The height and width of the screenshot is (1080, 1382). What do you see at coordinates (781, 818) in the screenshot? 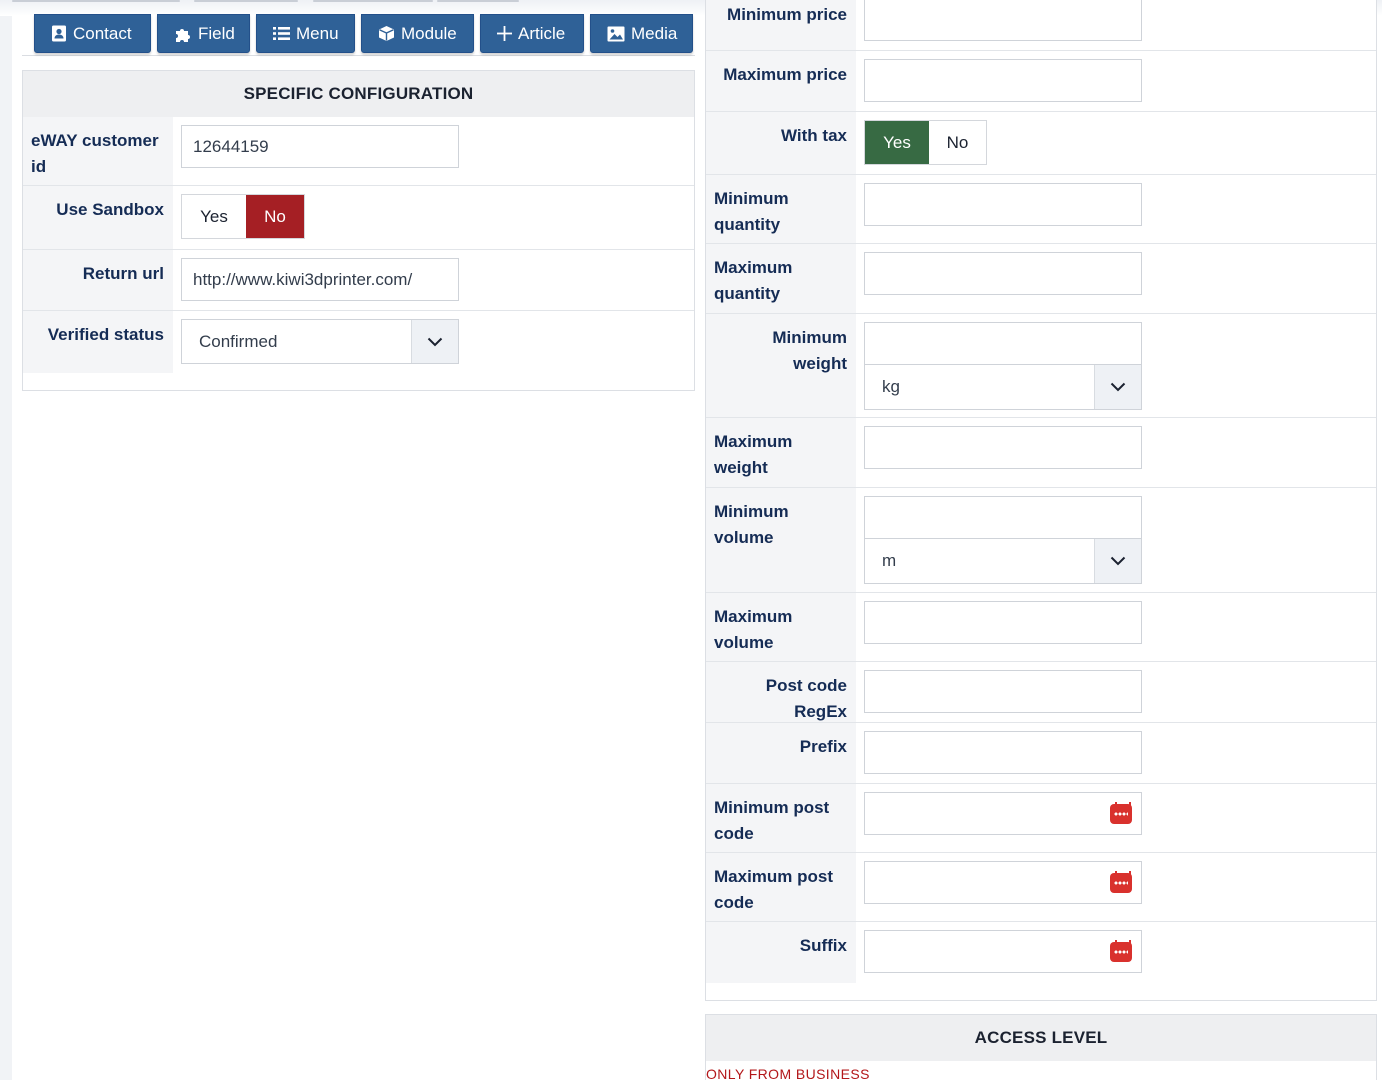
I see `minimum-post-code-label: Minimum post code` at bounding box center [781, 818].